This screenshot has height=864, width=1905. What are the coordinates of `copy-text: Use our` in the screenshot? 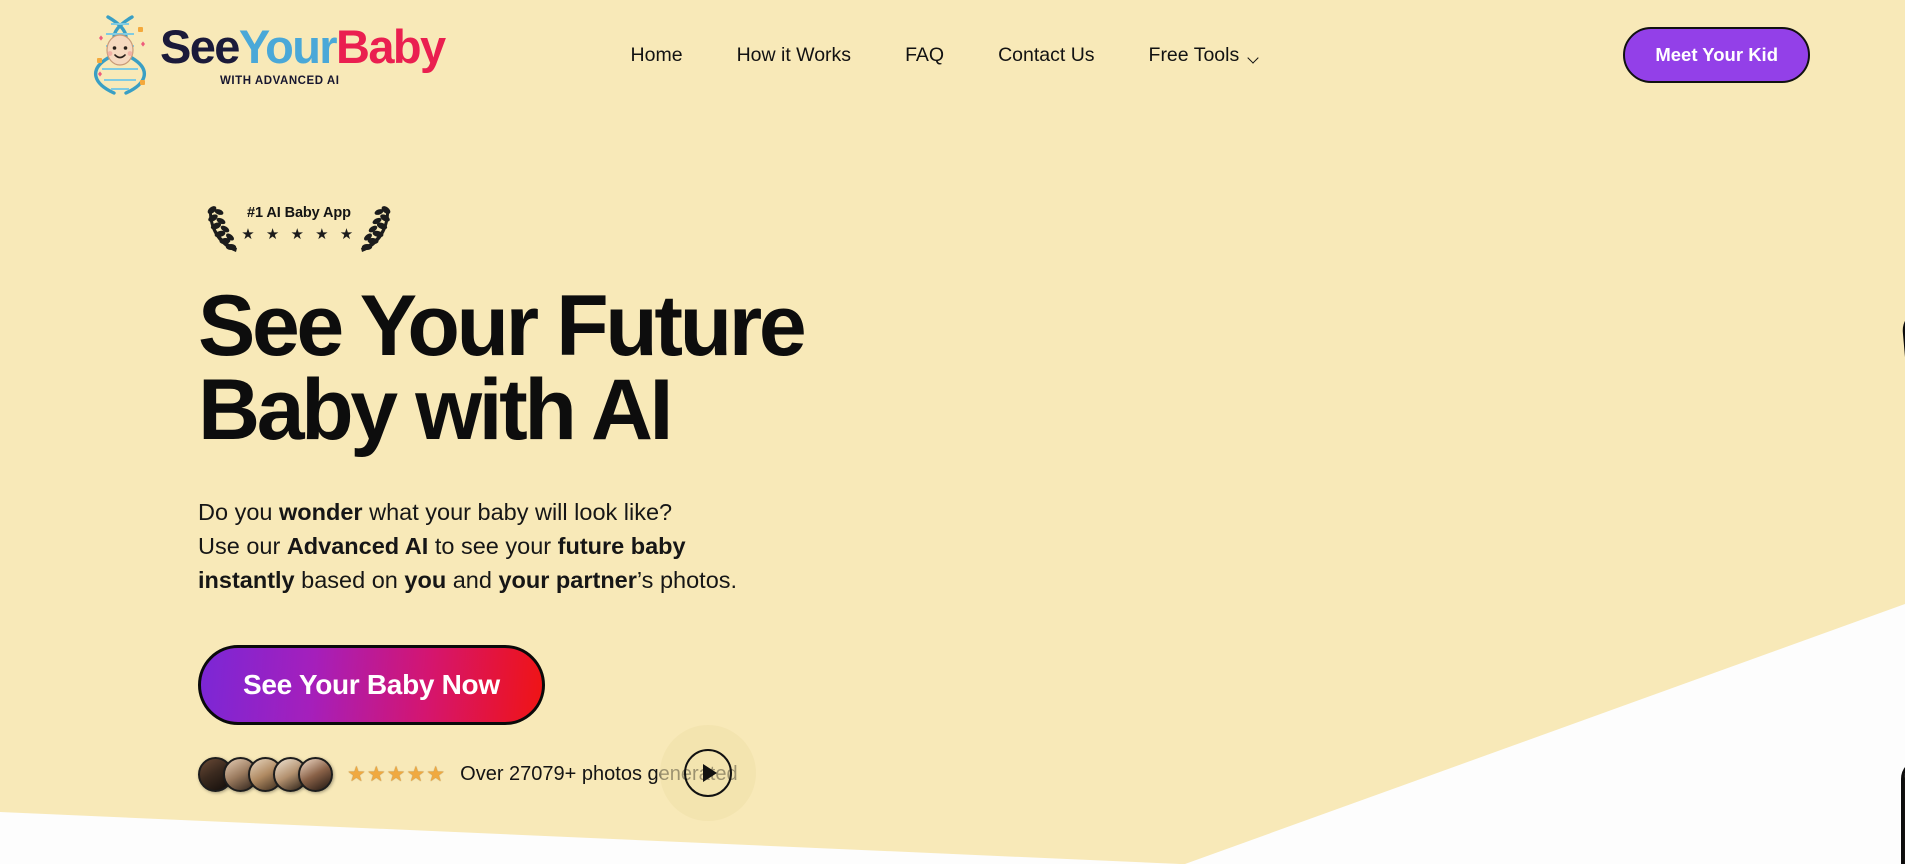 It's located at (242, 545).